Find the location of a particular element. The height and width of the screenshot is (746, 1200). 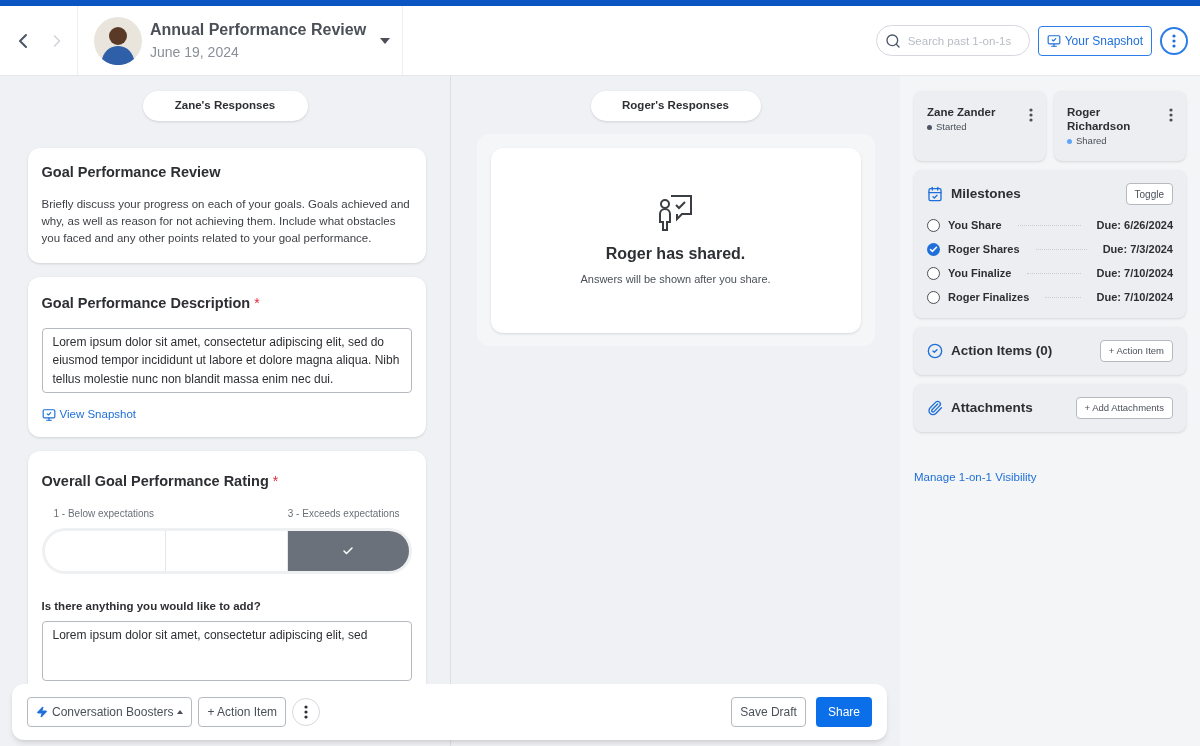

responses-tab: Zane's Responses is located at coordinates (225, 106).